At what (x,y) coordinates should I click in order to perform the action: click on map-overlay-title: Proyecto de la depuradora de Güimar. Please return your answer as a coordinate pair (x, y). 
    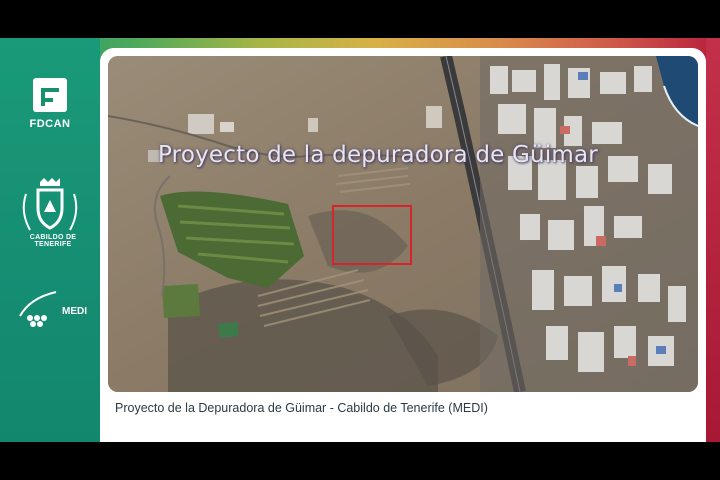
    Looking at the image, I should click on (378, 155).